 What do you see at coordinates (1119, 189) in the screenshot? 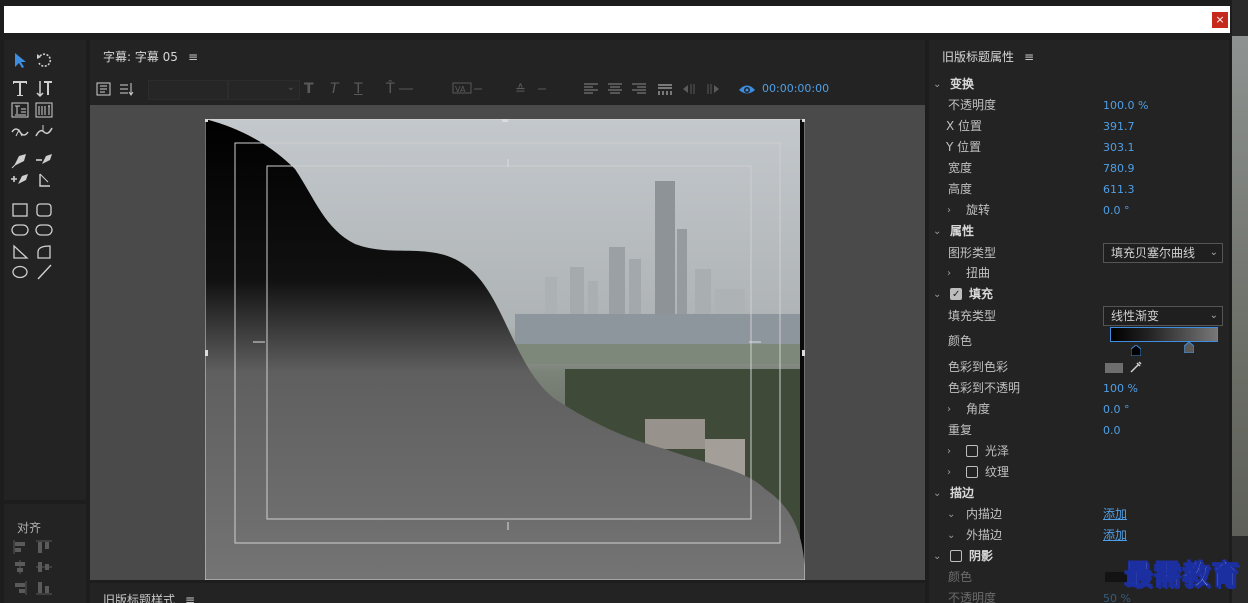
I see `height-value: 611.3` at bounding box center [1119, 189].